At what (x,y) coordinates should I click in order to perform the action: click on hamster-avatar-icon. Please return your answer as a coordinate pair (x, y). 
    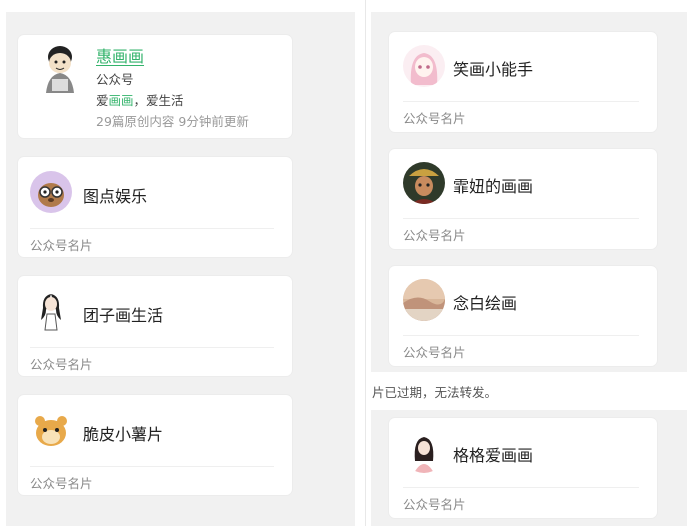
    Looking at the image, I should click on (51, 430).